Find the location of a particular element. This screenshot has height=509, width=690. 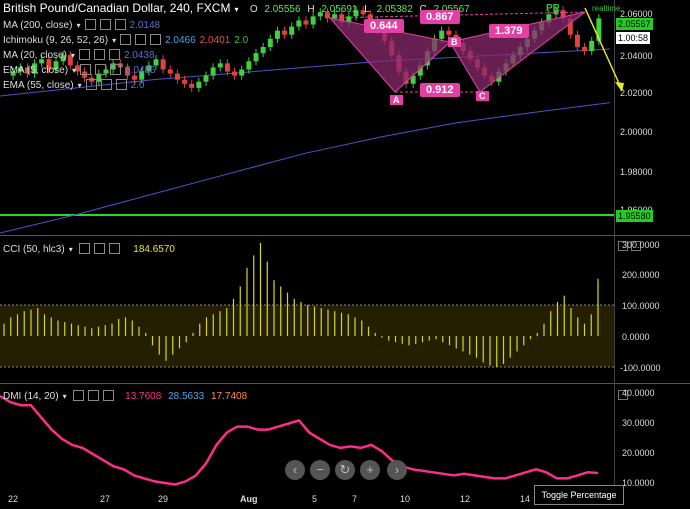

l-value: 2.05382 is located at coordinates (394, 9).